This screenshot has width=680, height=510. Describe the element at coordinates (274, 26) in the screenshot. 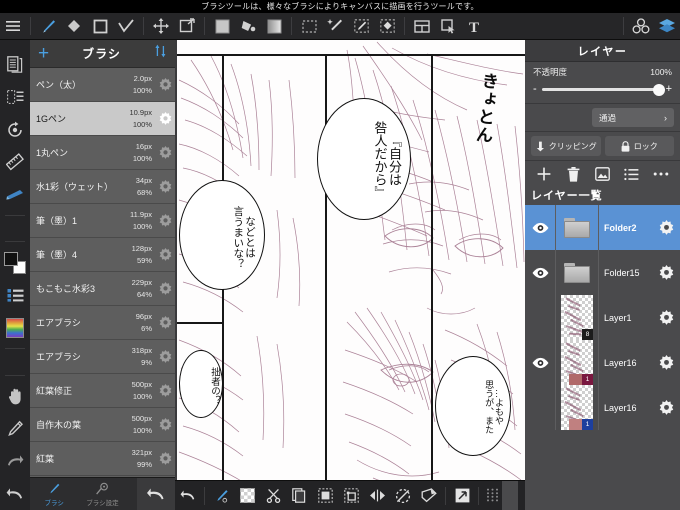

I see `gradient-tool-icon` at that location.